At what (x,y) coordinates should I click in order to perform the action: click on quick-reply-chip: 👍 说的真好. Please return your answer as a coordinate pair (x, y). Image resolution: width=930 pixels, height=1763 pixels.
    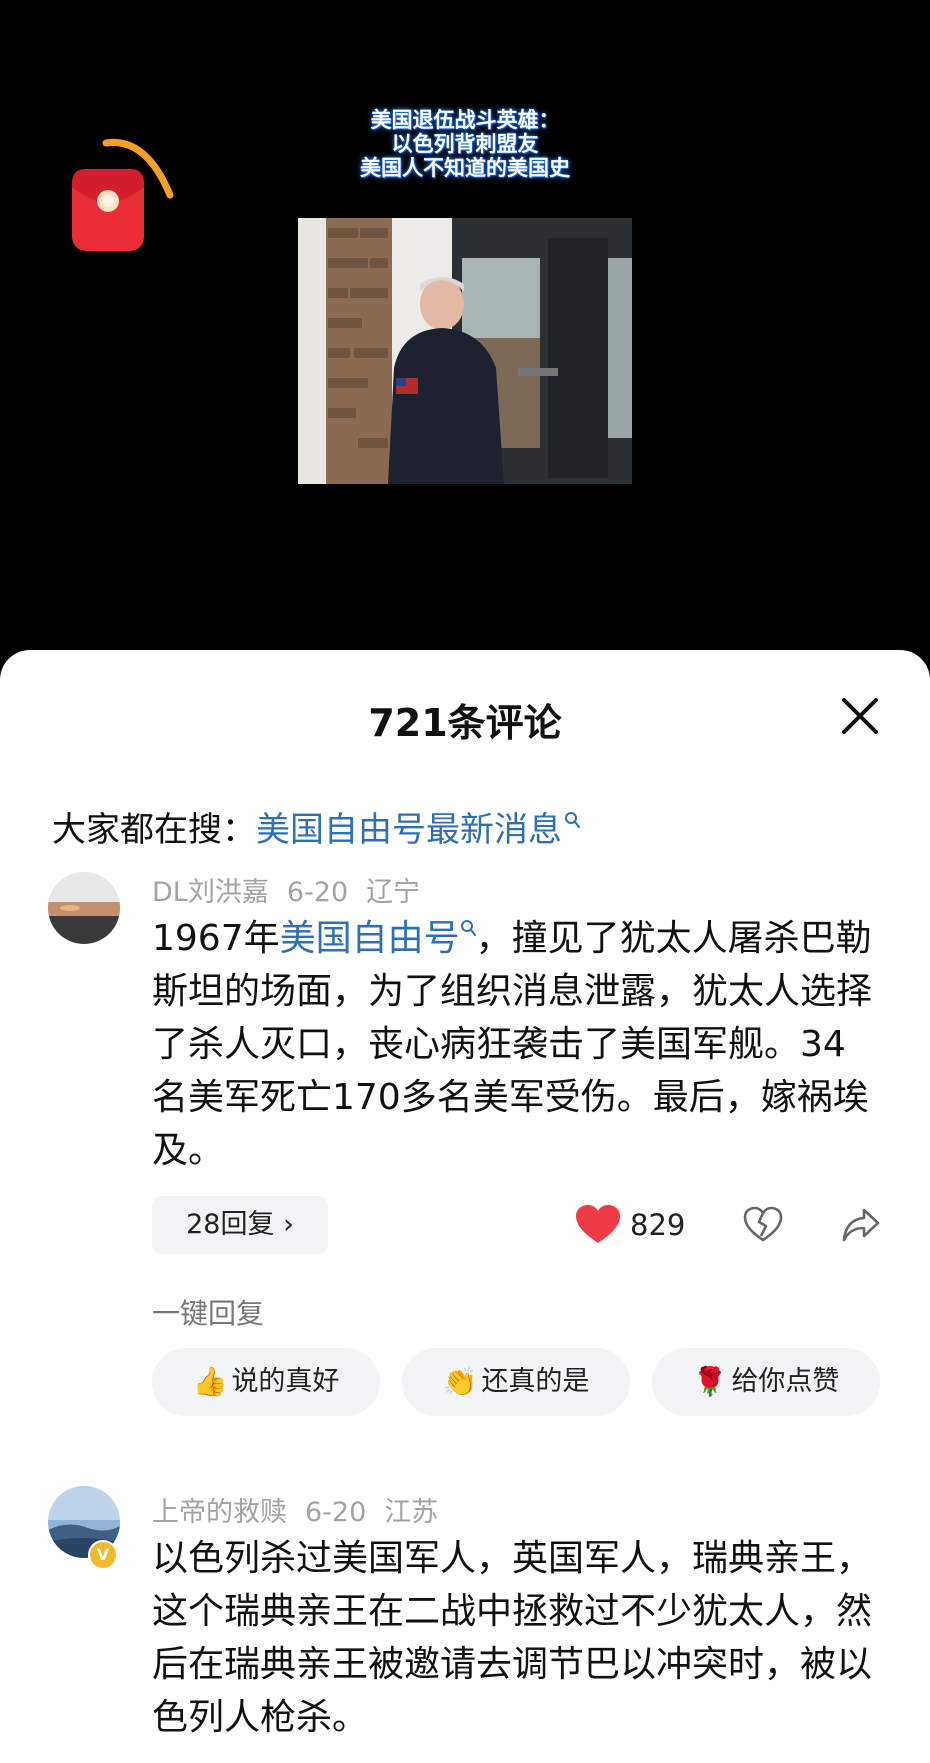
    Looking at the image, I should click on (266, 1382).